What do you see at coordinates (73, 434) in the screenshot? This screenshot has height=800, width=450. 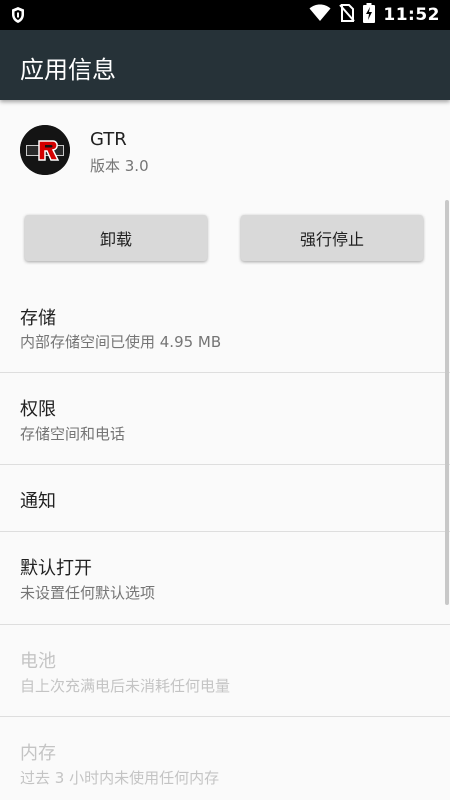 I see `permissions-summary: 存储空间和电话` at bounding box center [73, 434].